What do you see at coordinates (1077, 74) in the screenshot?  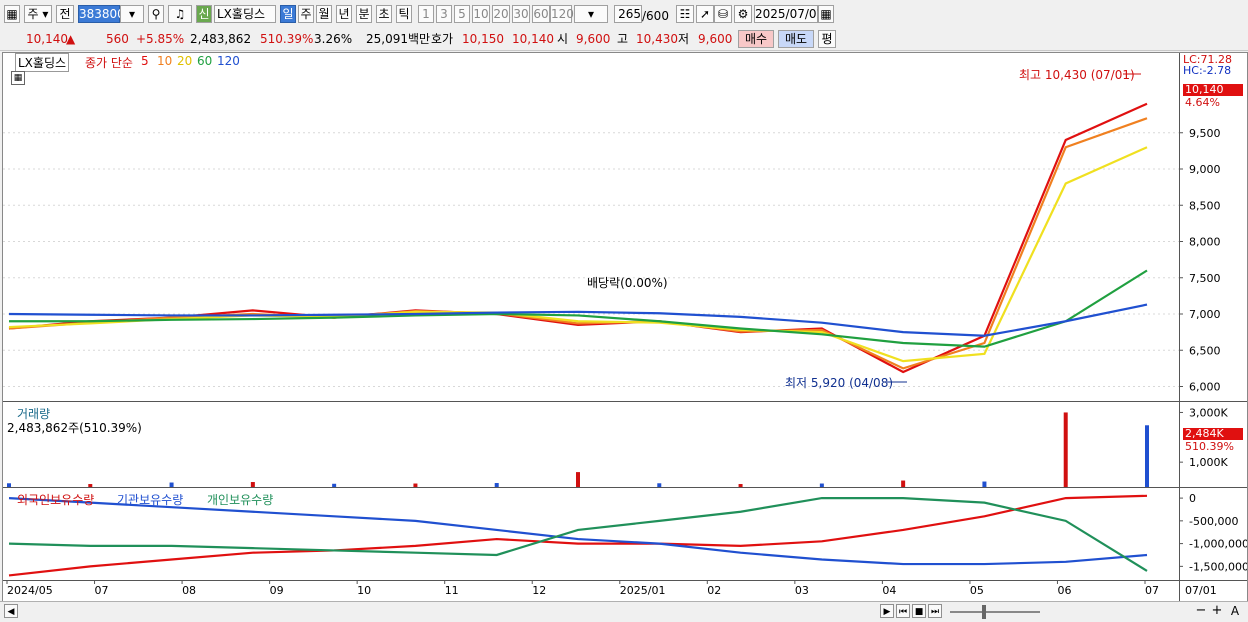 I see `max-annotation: 최고 10,430 (07/01)` at bounding box center [1077, 74].